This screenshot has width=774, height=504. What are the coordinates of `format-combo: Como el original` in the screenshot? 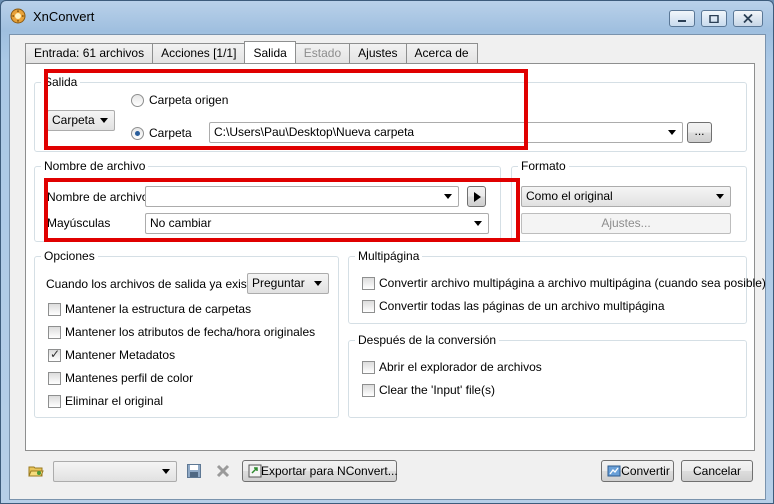 It's located at (626, 196).